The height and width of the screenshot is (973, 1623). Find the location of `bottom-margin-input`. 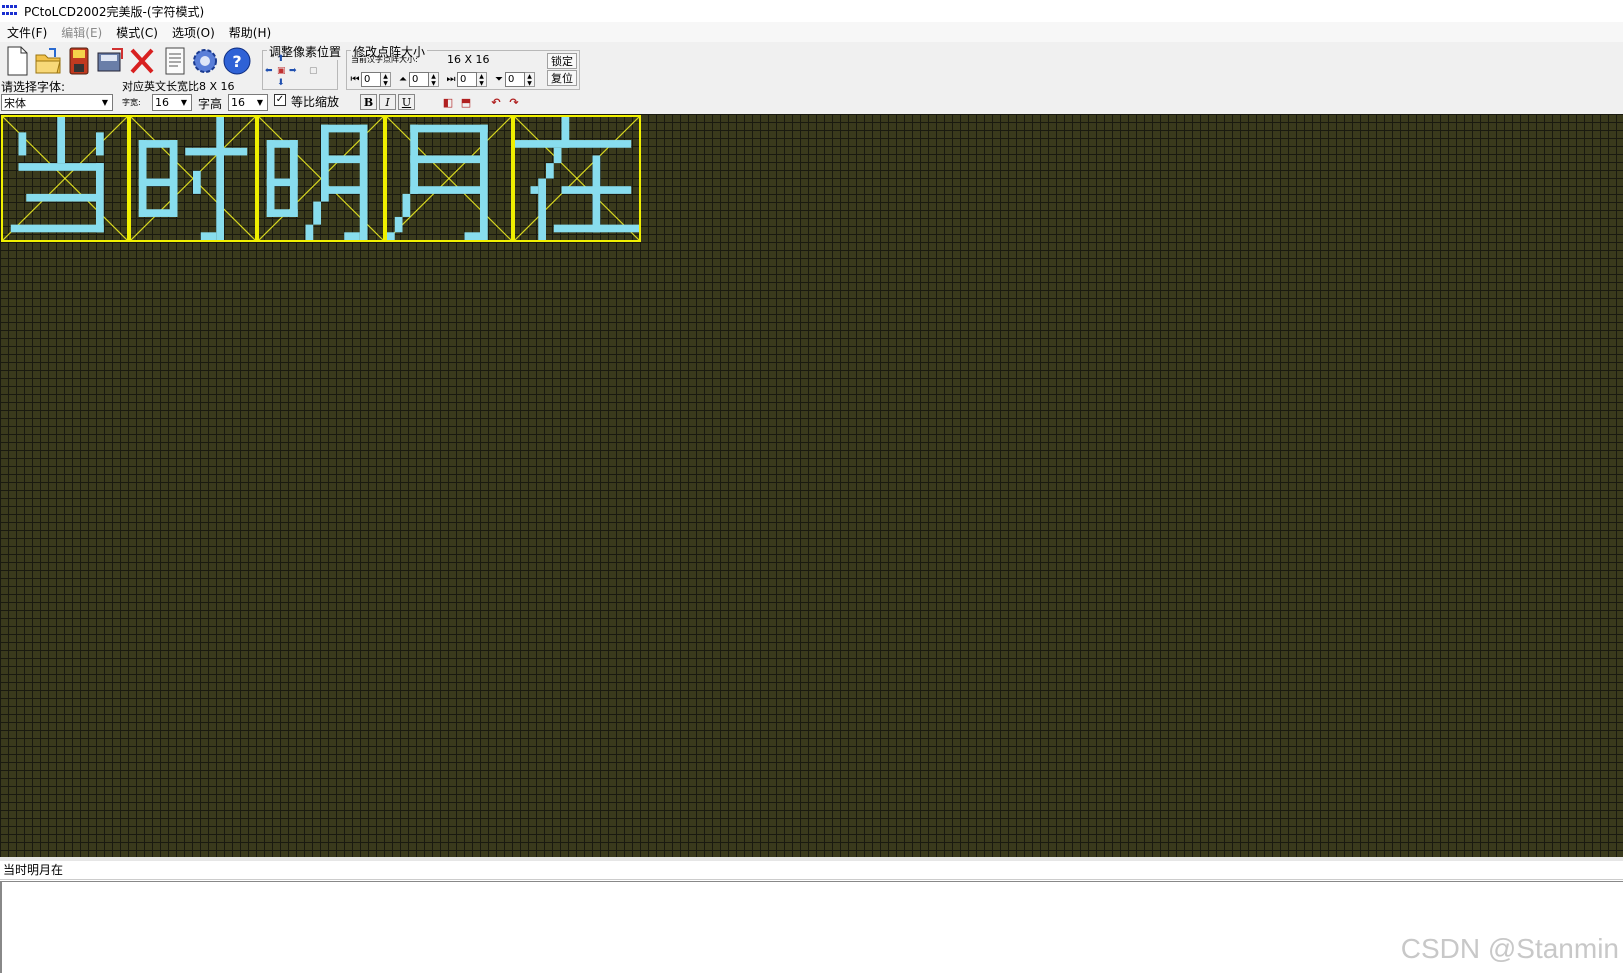

bottom-margin-input is located at coordinates (515, 79).